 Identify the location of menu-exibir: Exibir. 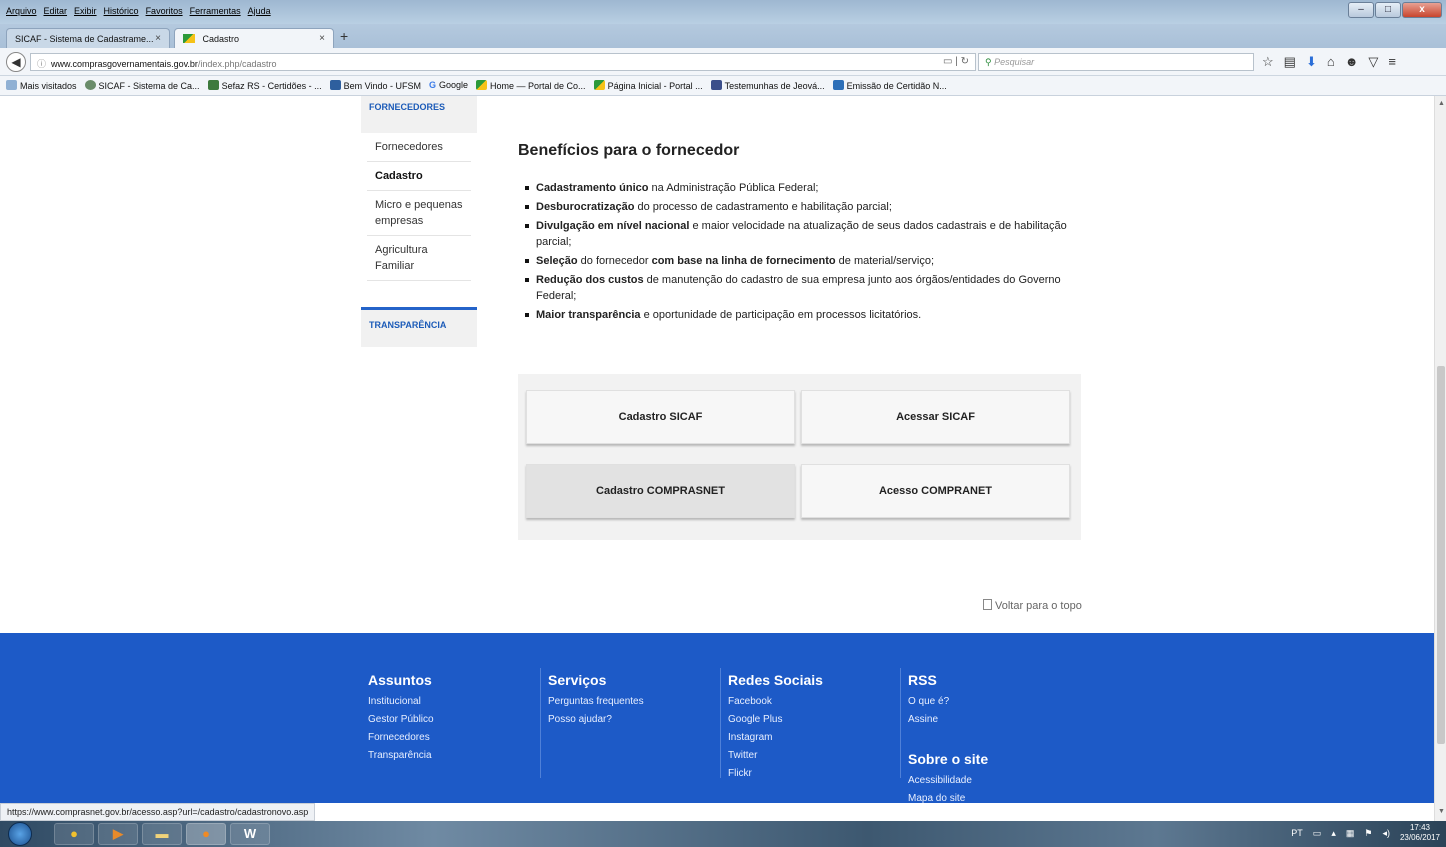
(85, 11).